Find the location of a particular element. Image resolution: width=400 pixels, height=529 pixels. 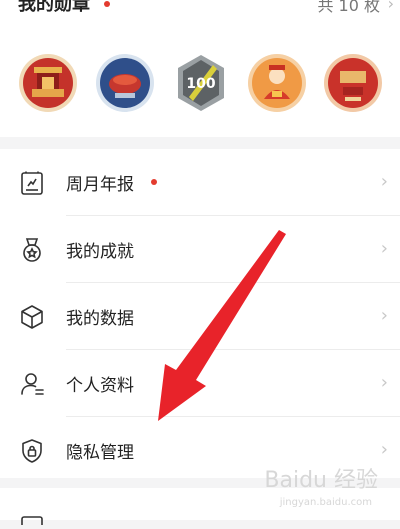

new-dot is located at coordinates (154, 182).